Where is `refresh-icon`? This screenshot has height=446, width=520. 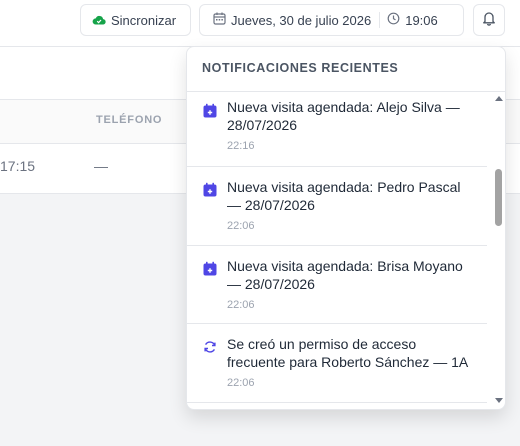 refresh-icon is located at coordinates (210, 347).